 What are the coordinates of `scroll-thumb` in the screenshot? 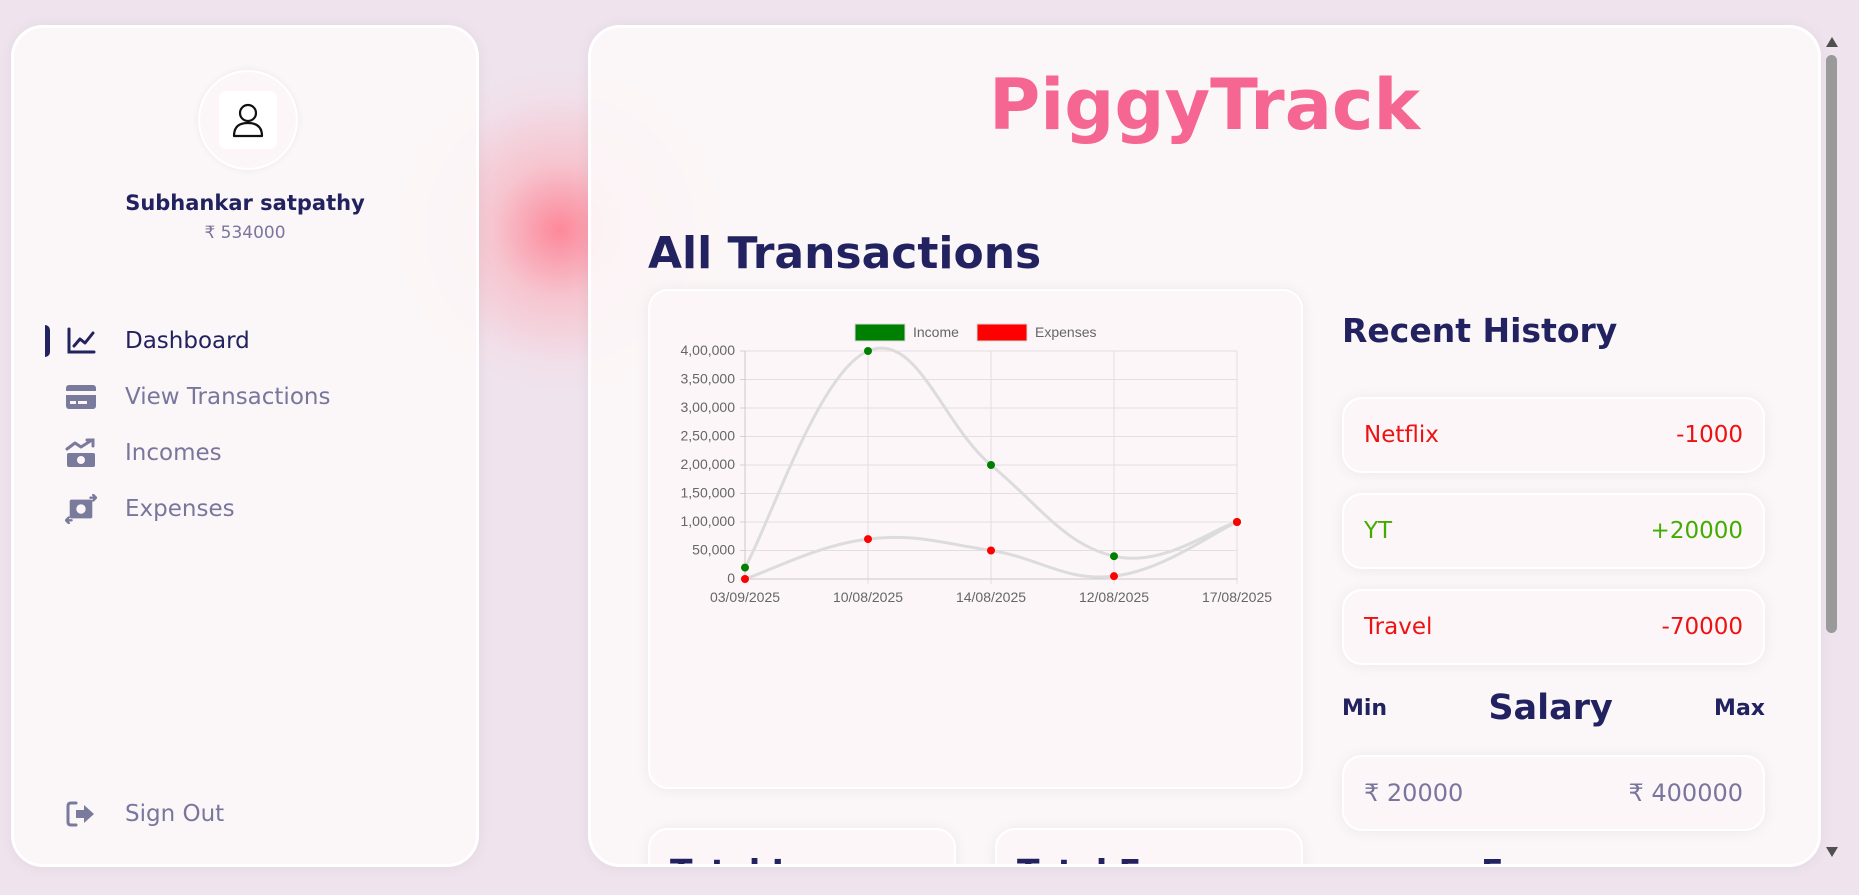 It's located at (1831, 344).